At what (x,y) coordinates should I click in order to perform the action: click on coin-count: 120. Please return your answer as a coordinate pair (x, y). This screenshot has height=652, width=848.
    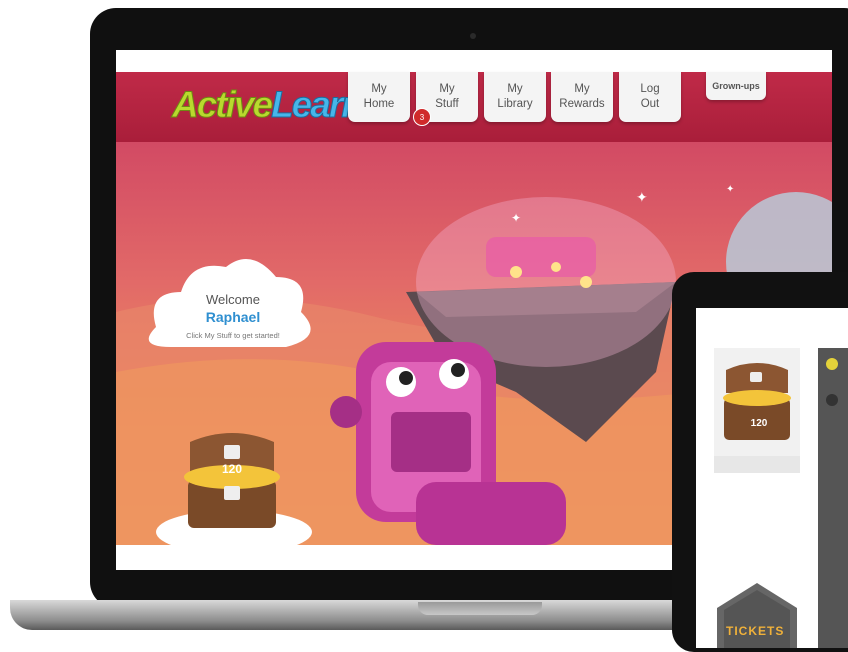
    Looking at the image, I should click on (232, 469).